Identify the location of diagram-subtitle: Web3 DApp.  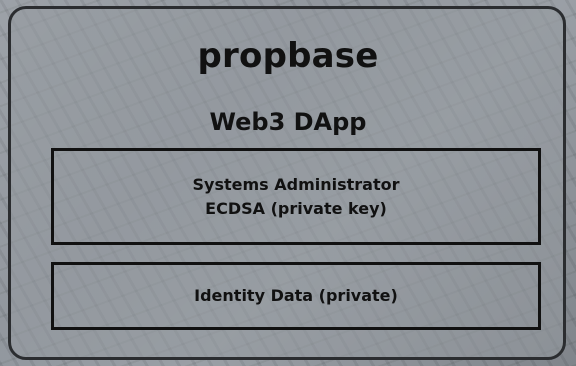
(288, 122).